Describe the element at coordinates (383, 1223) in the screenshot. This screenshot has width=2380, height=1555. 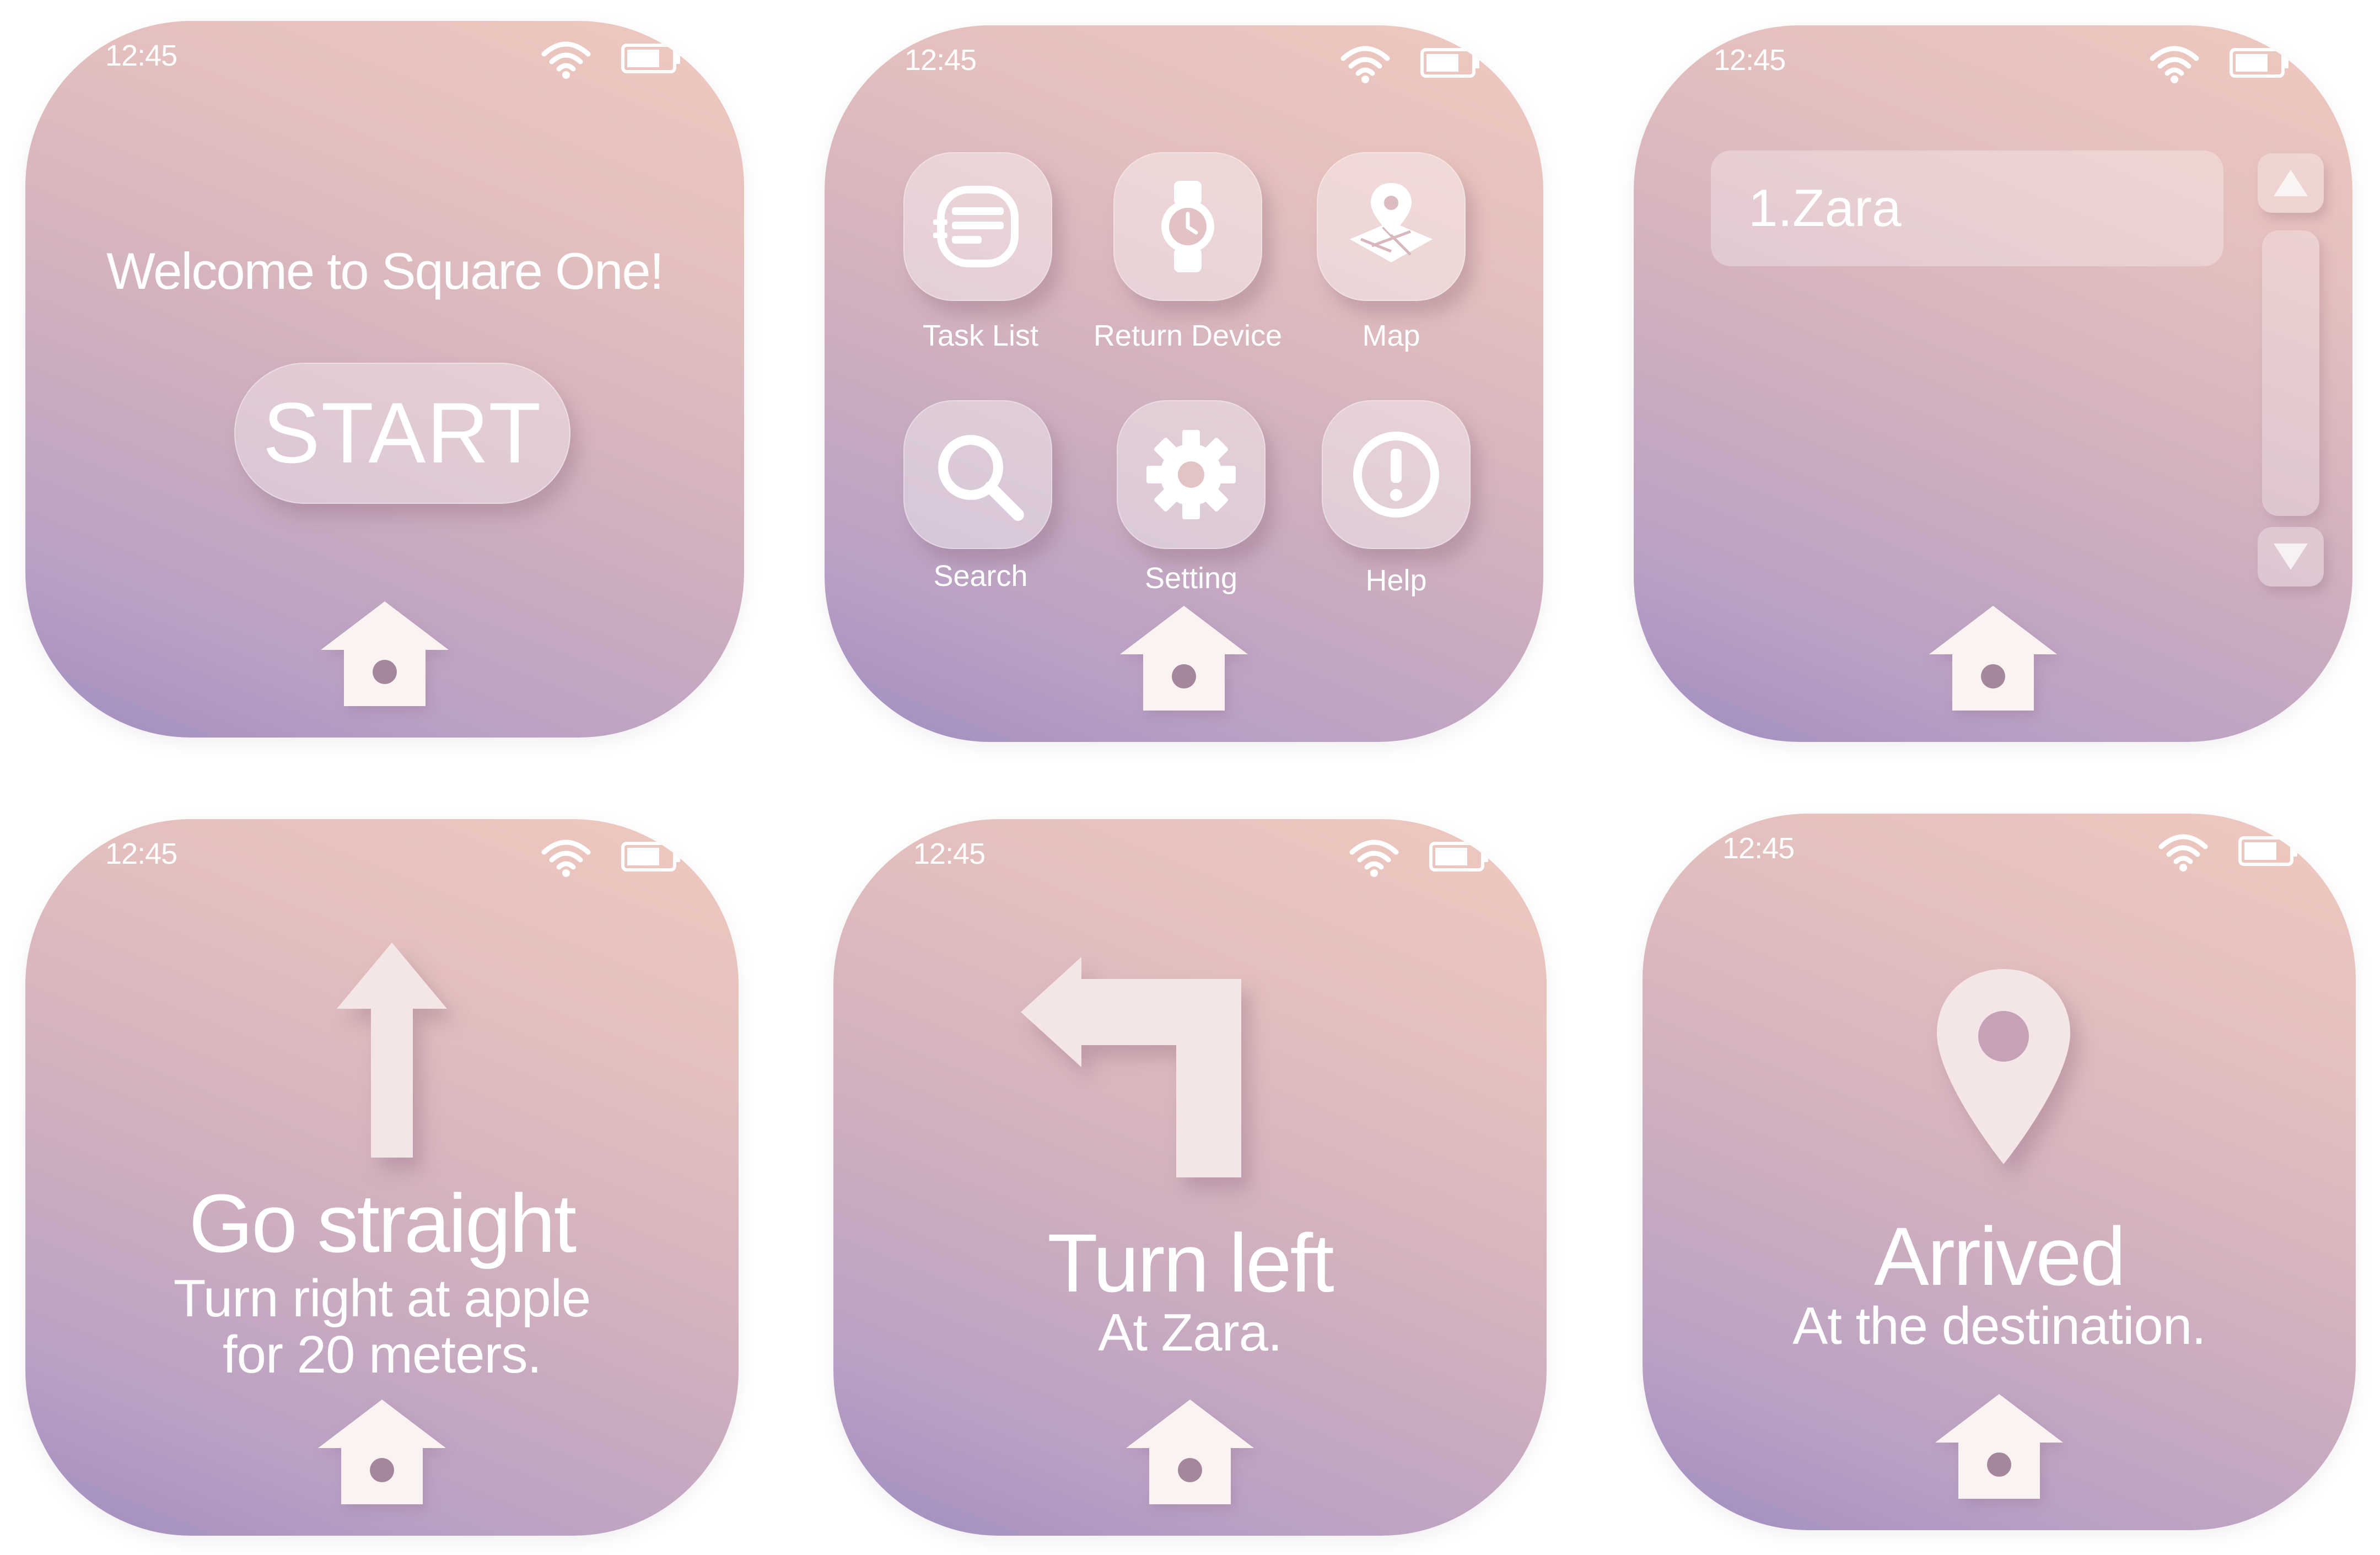
I see `instruction-title: Go straight` at that location.